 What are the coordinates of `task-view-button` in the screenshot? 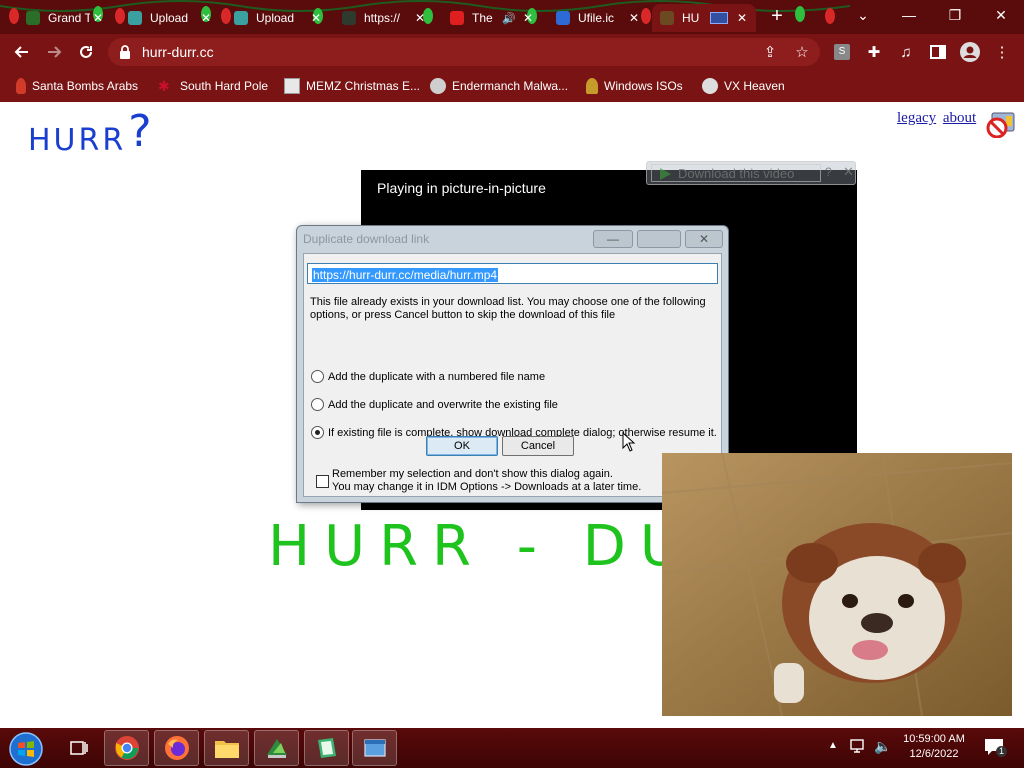 It's located at (78, 748).